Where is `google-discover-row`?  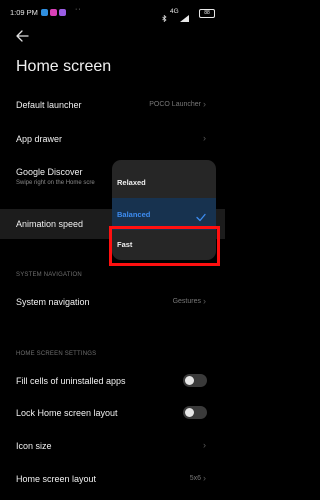 google-discover-row is located at coordinates (56, 177).